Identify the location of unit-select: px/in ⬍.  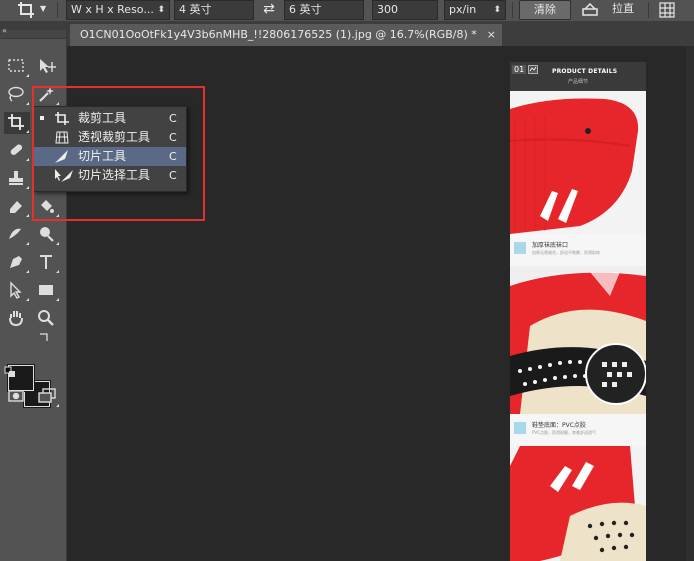
(475, 10).